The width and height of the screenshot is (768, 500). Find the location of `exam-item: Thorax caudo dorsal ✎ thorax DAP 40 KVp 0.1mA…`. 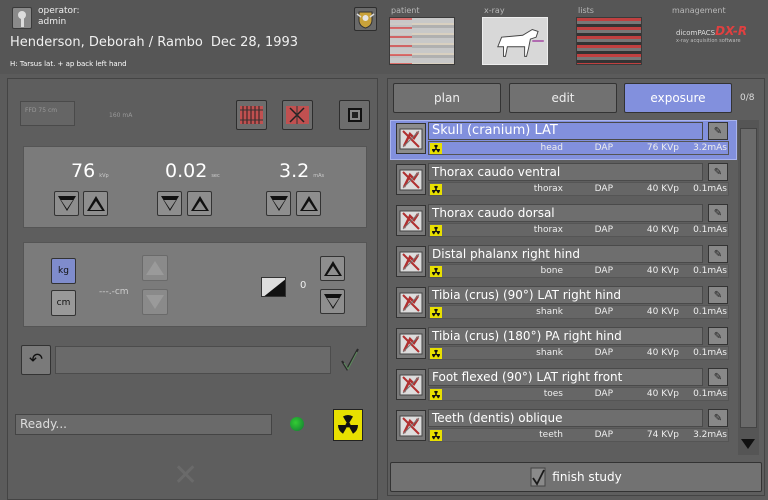

exam-item: Thorax caudo dorsal ✎ thorax DAP 40 KVp 0.1mA… is located at coordinates (562, 221).